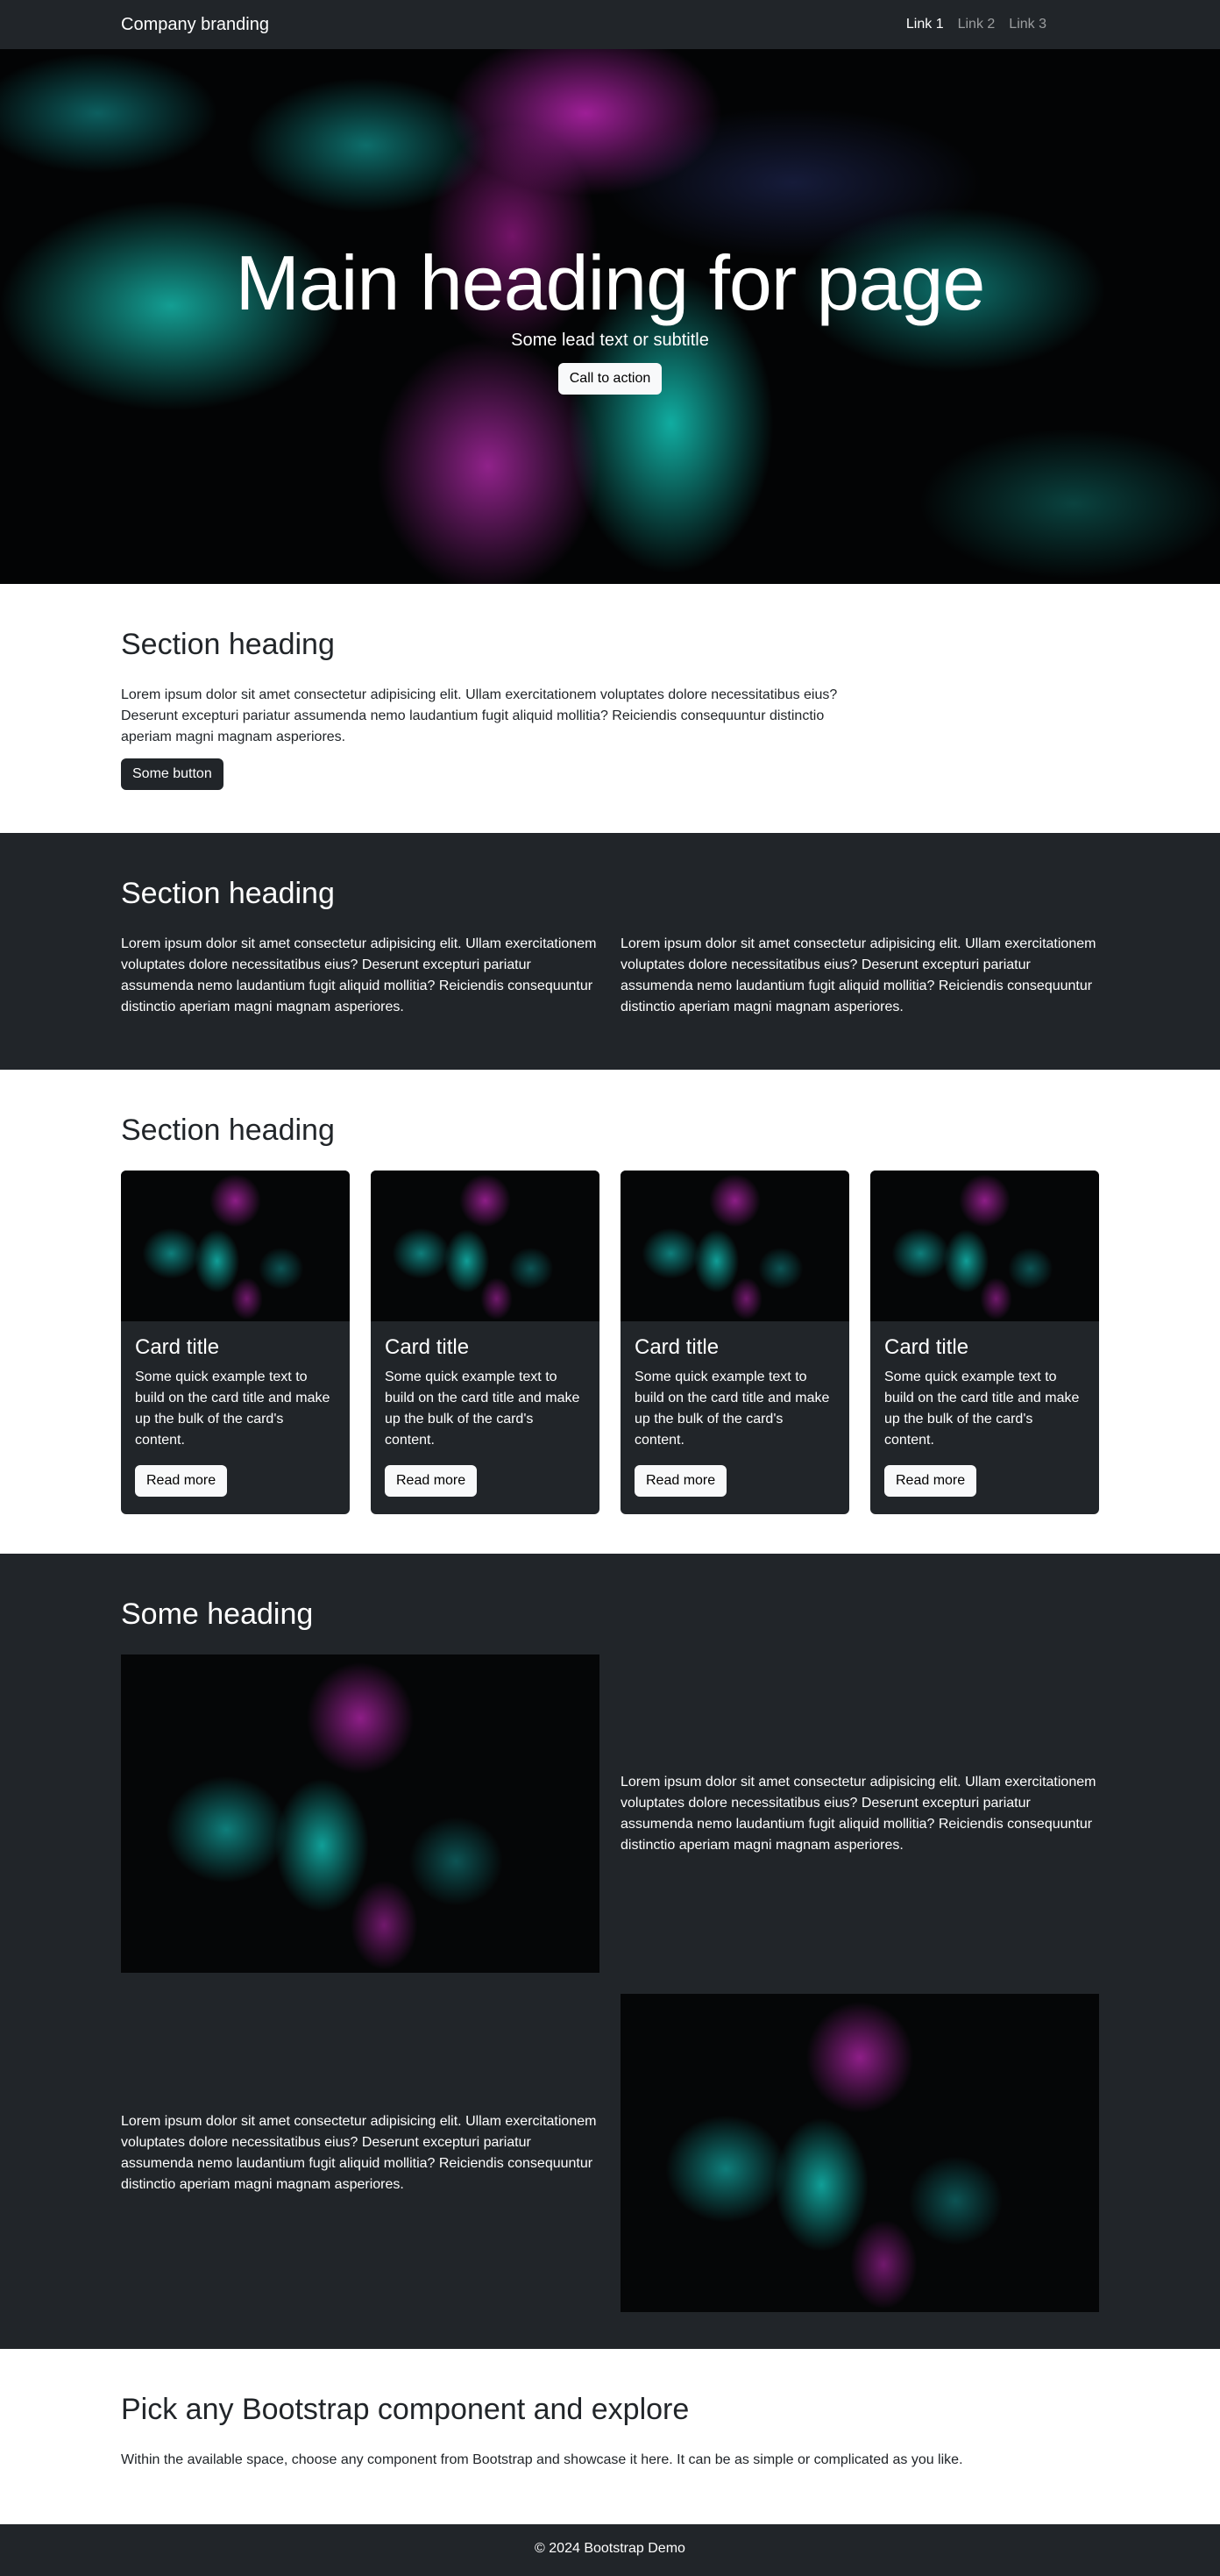 The width and height of the screenshot is (1220, 2576). Describe the element at coordinates (610, 24) in the screenshot. I see `navbar: Company branding Link 1 Link 2 Link 3` at that location.